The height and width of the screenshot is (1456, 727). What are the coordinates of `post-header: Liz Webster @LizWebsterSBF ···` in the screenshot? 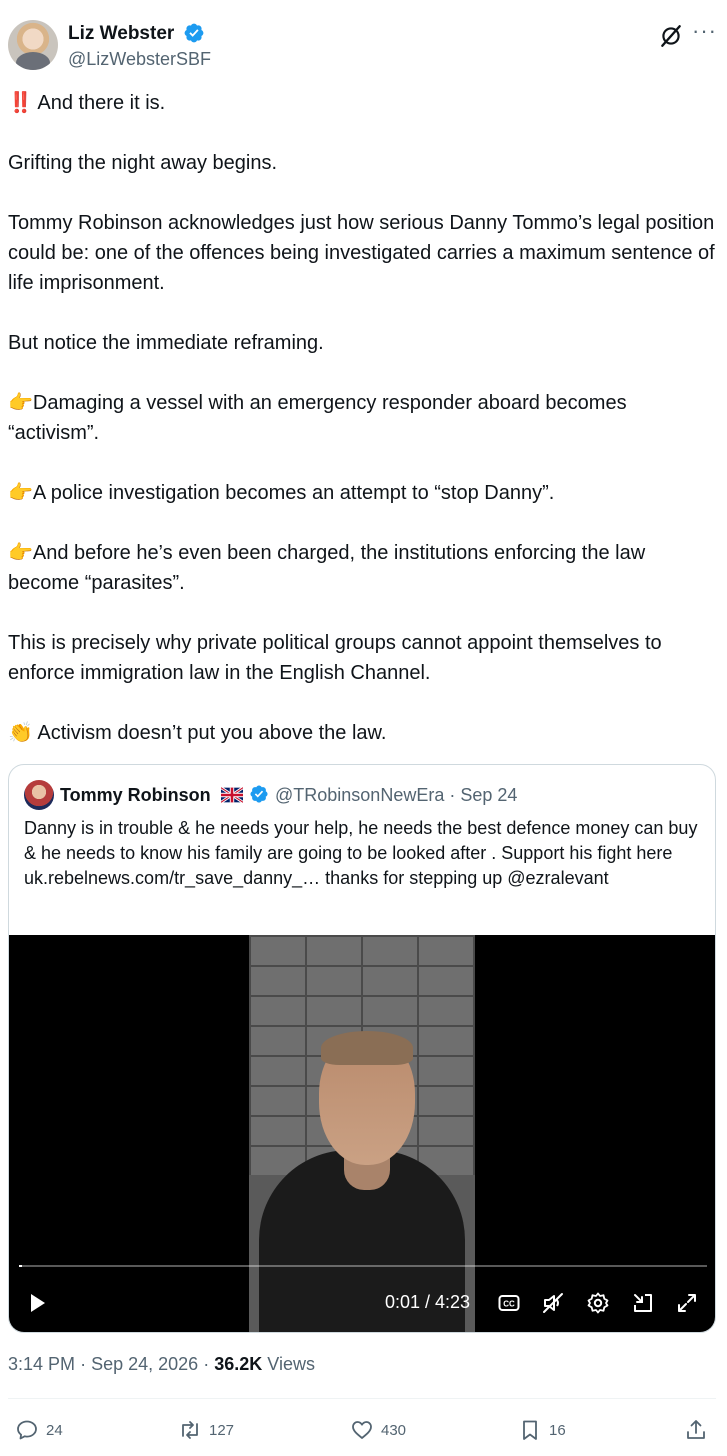 It's located at (363, 46).